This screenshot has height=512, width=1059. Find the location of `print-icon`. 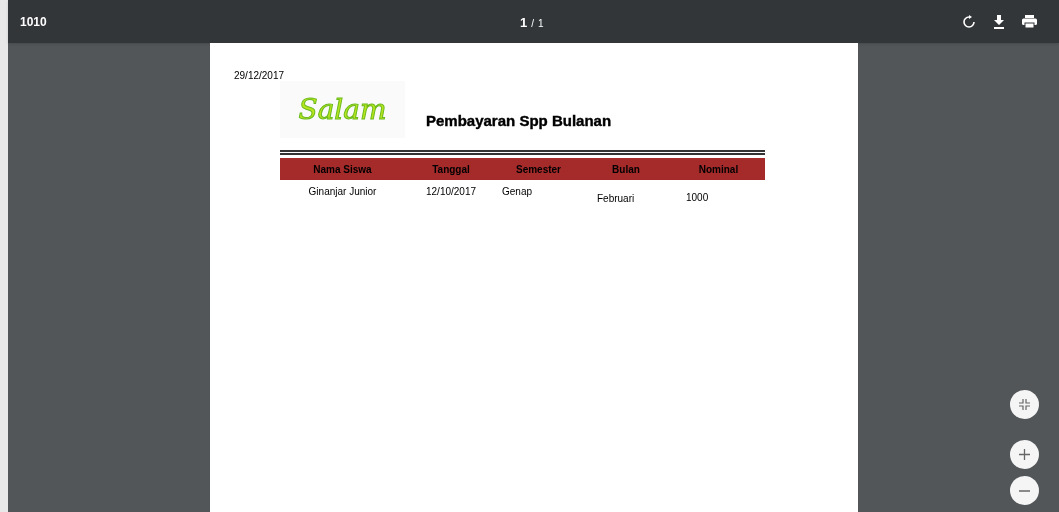

print-icon is located at coordinates (1029, 21).